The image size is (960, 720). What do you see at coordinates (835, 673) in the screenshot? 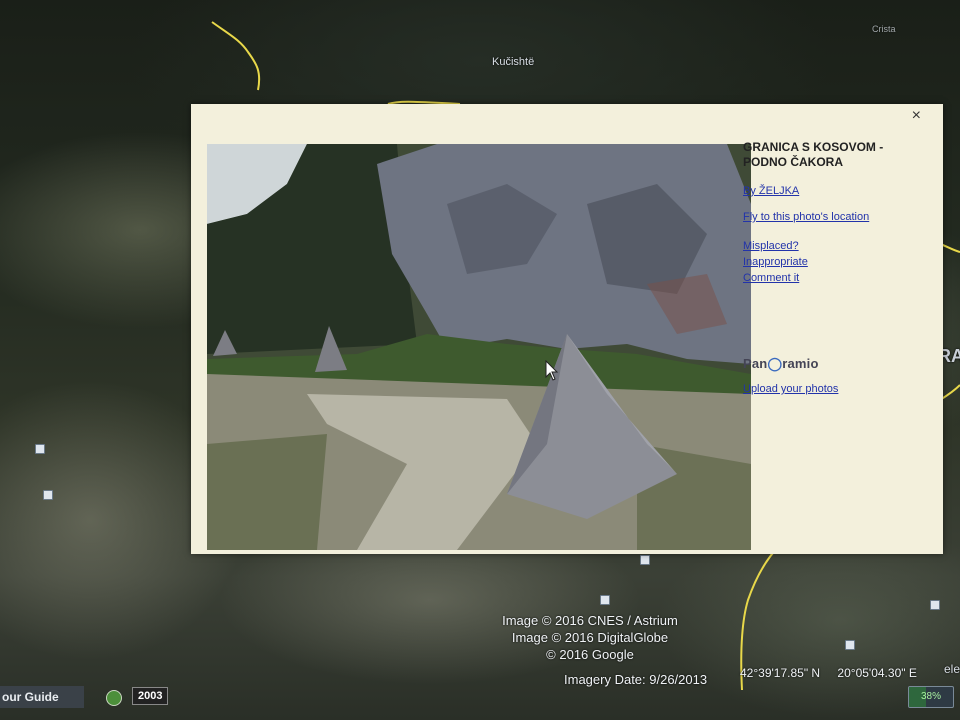
I see `coordinates-readout: 42°39'17.85" N 20°05'04.30" E` at bounding box center [835, 673].